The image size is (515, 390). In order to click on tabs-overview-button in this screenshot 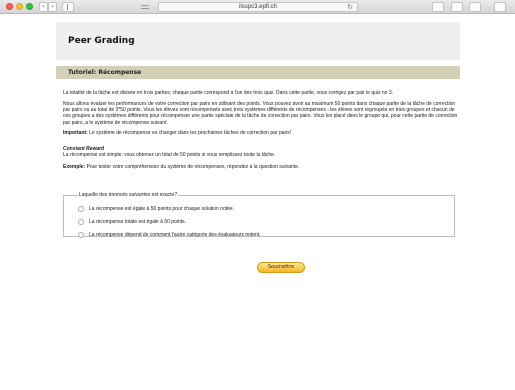, I will do `click(475, 7)`.